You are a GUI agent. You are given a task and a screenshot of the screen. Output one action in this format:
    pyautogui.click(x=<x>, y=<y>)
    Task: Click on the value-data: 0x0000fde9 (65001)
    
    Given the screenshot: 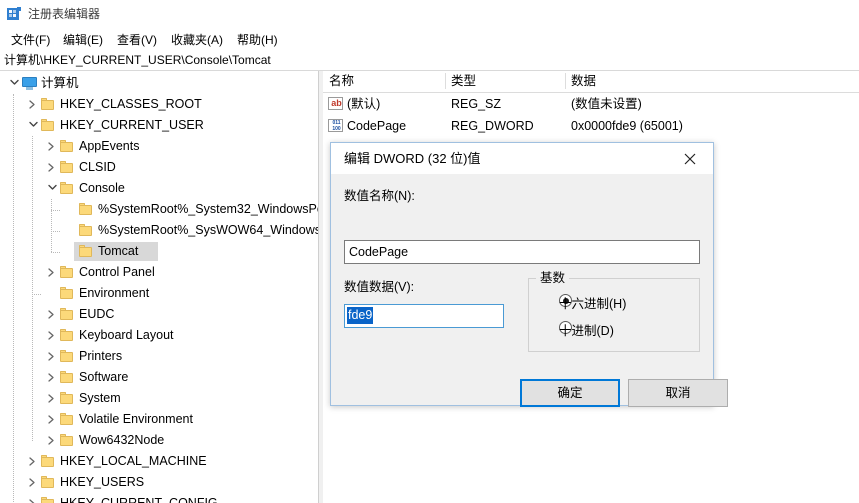 What is the action you would take?
    pyautogui.click(x=627, y=126)
    